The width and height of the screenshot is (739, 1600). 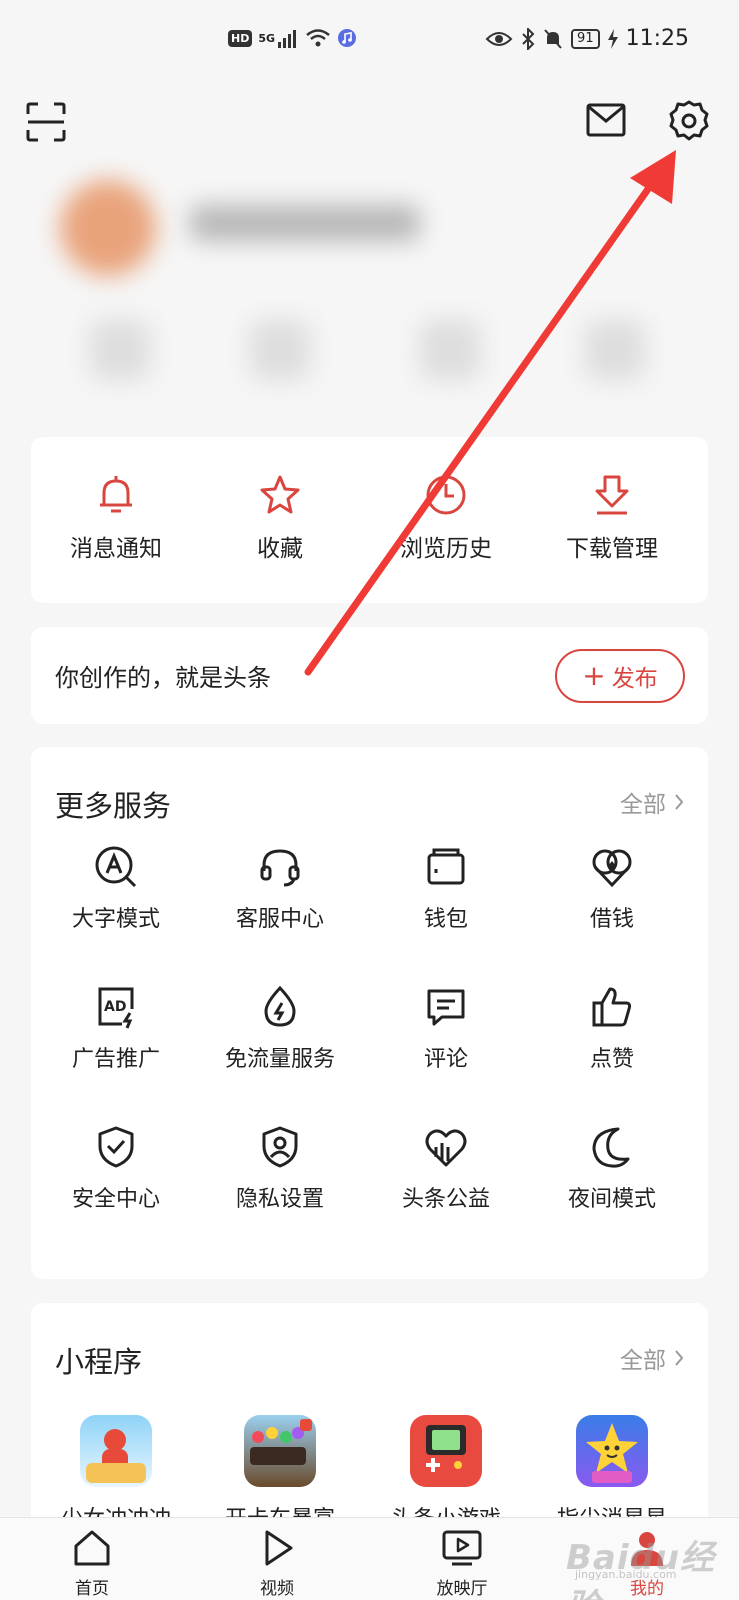 I want to click on quick-action-downloads: 下载管理, so click(x=612, y=517).